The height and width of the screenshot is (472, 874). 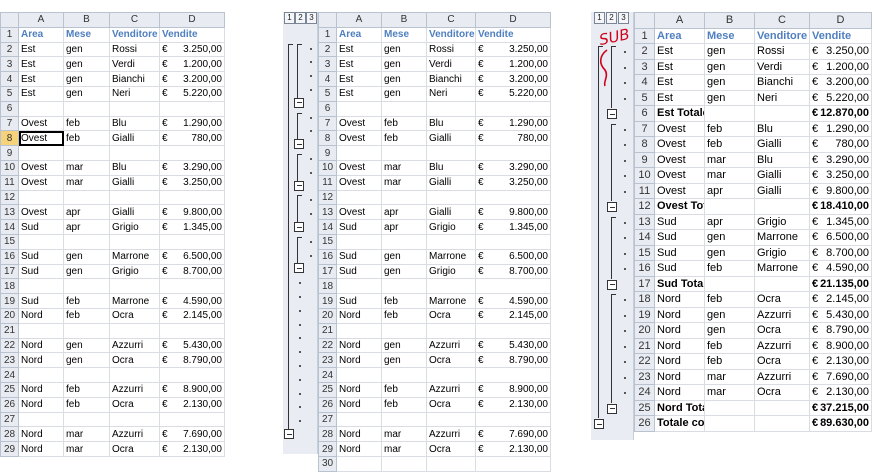 What do you see at coordinates (679, 113) in the screenshot?
I see `cell-area: Est Totale` at bounding box center [679, 113].